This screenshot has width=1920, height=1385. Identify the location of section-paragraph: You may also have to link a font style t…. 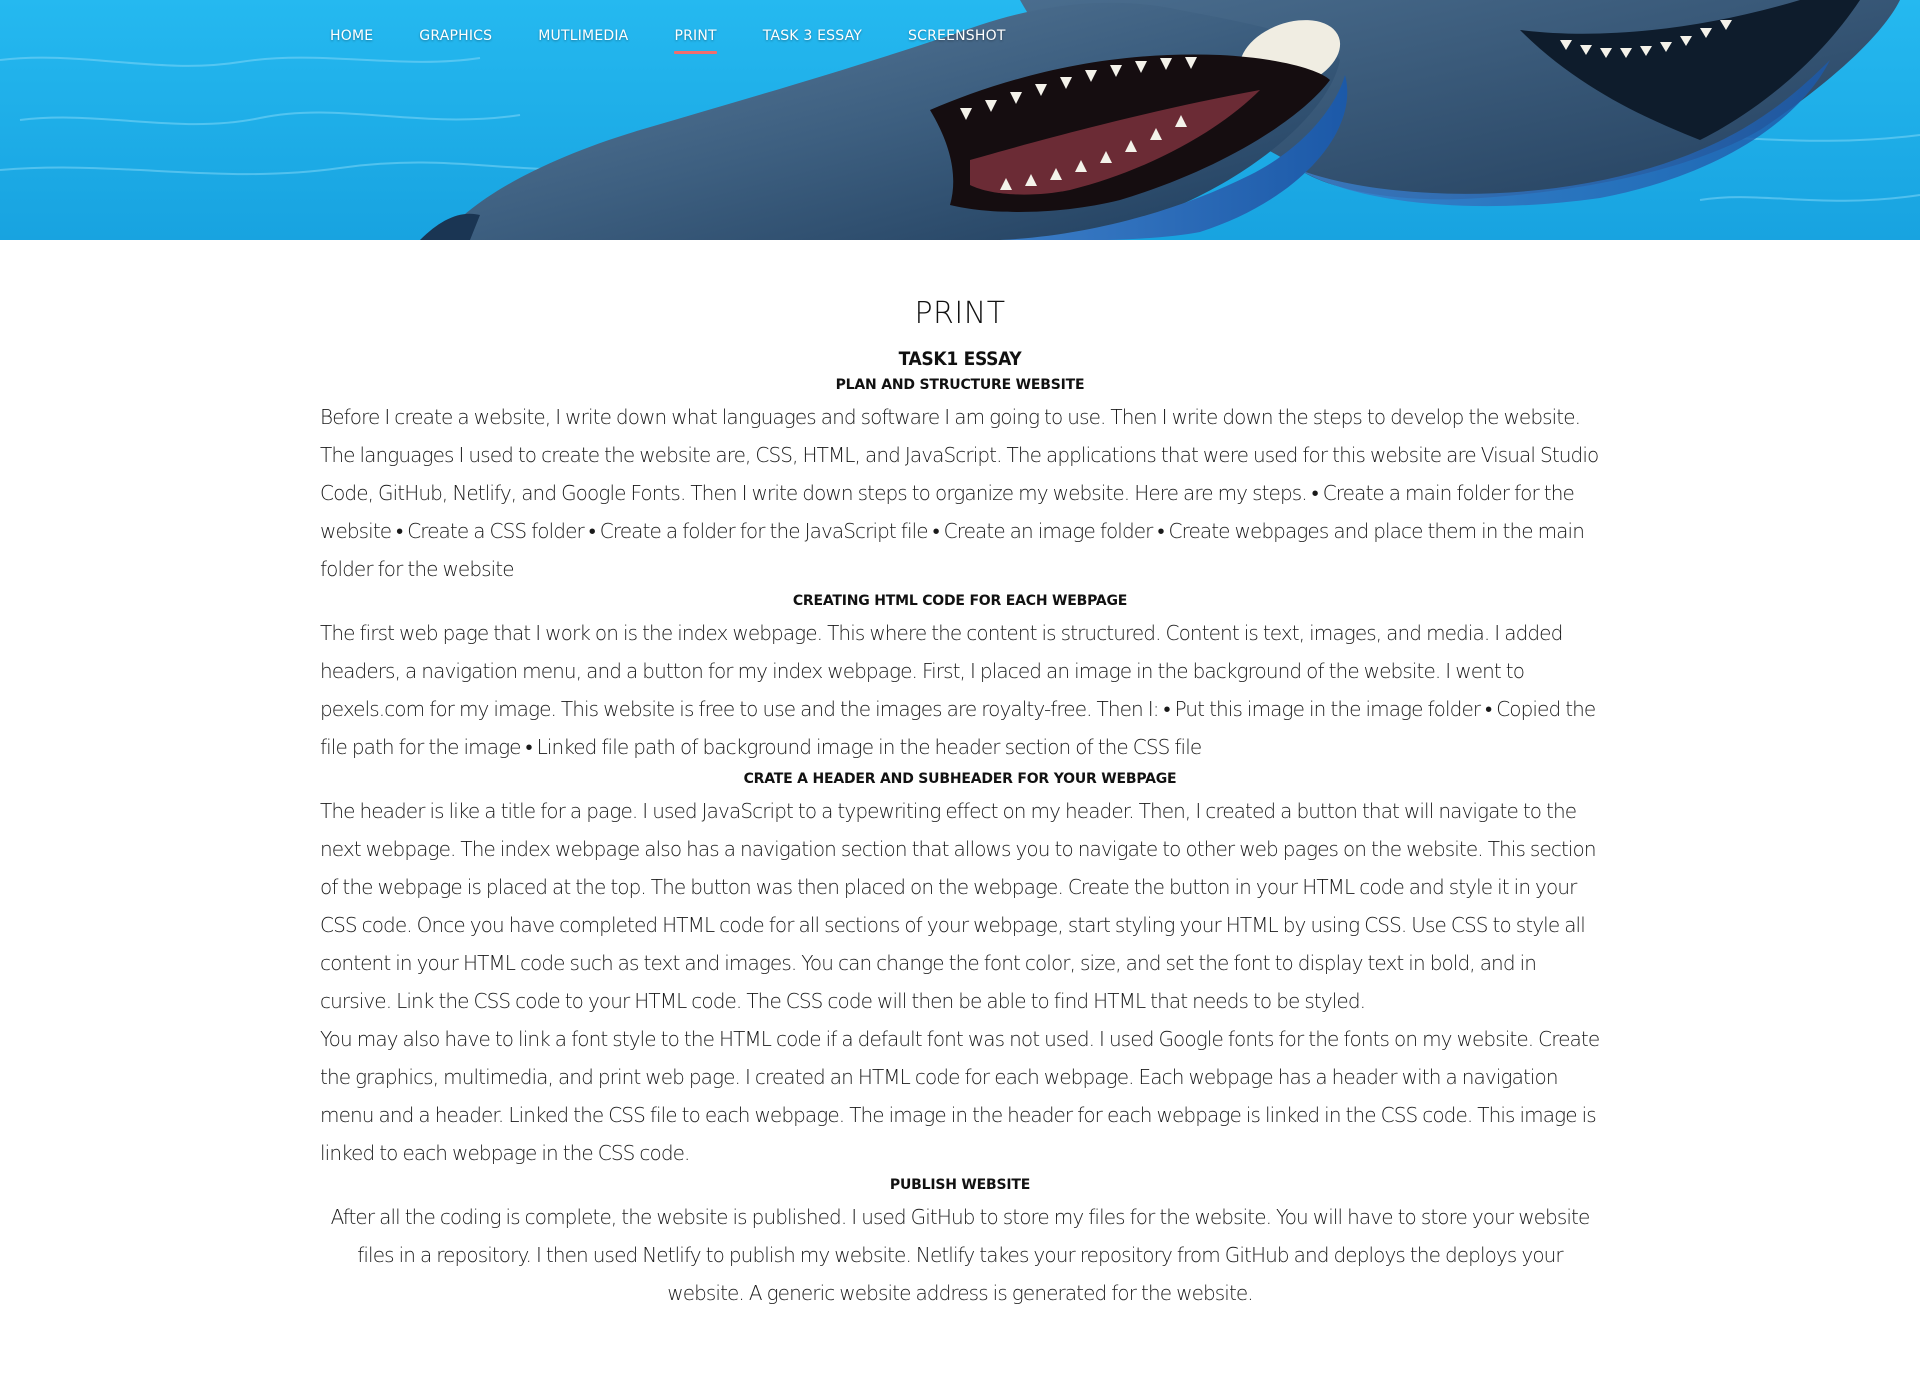
(960, 1096).